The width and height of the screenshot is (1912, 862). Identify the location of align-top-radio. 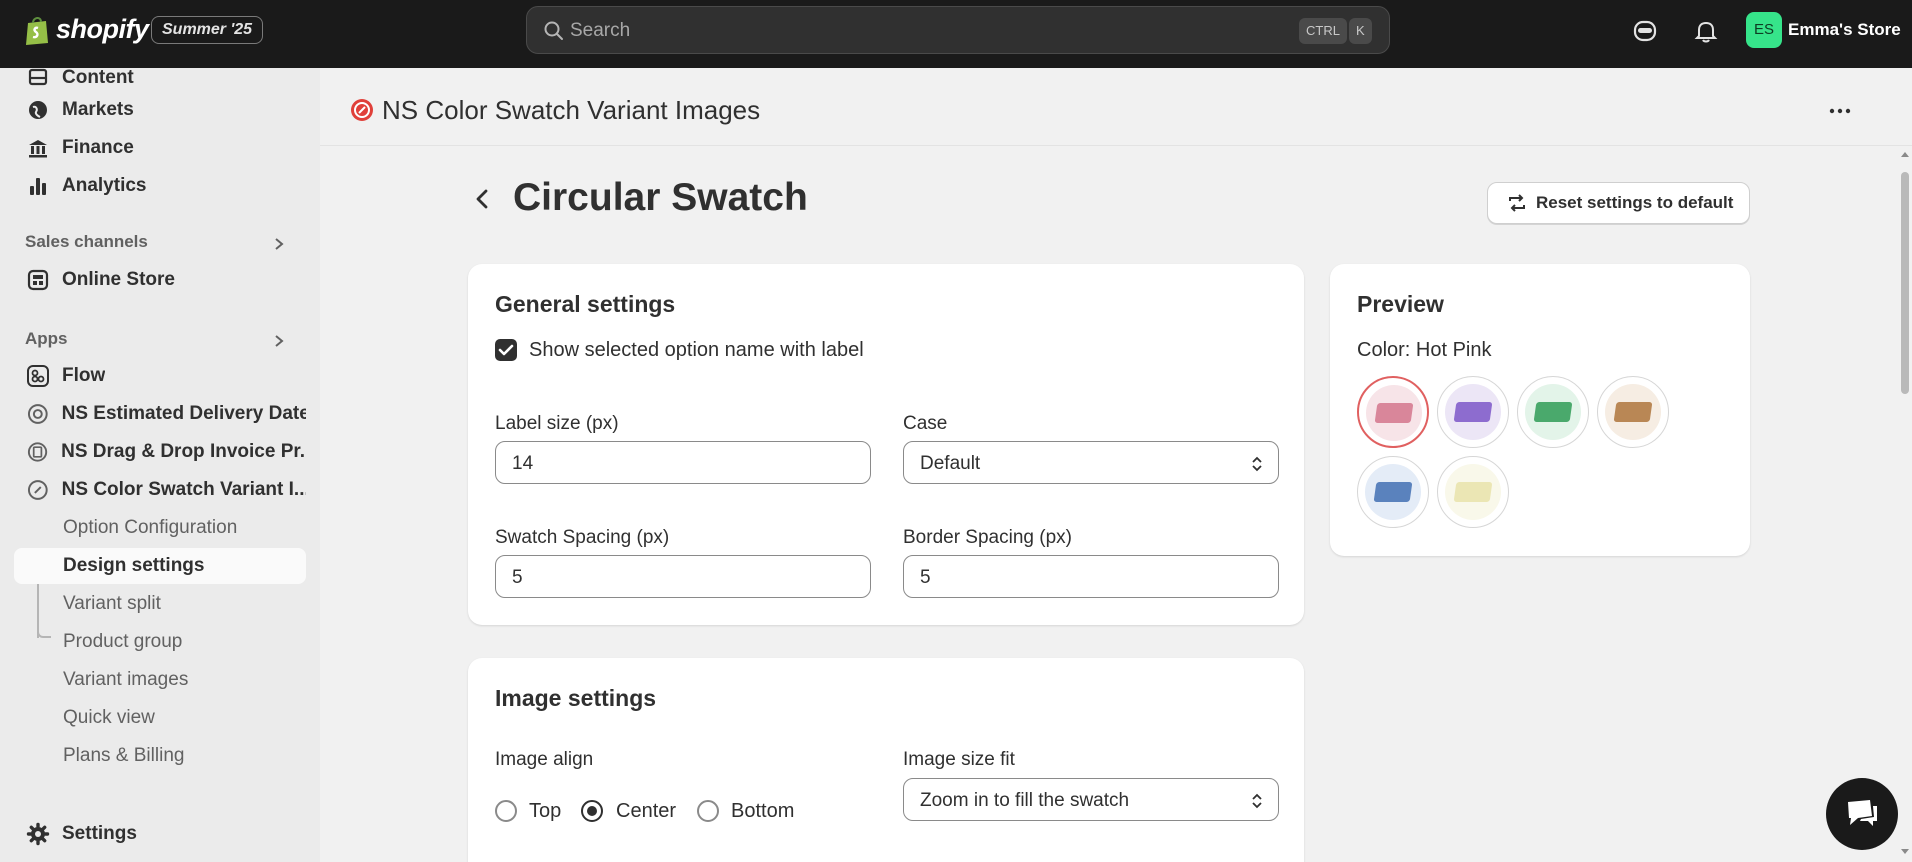
(506, 811).